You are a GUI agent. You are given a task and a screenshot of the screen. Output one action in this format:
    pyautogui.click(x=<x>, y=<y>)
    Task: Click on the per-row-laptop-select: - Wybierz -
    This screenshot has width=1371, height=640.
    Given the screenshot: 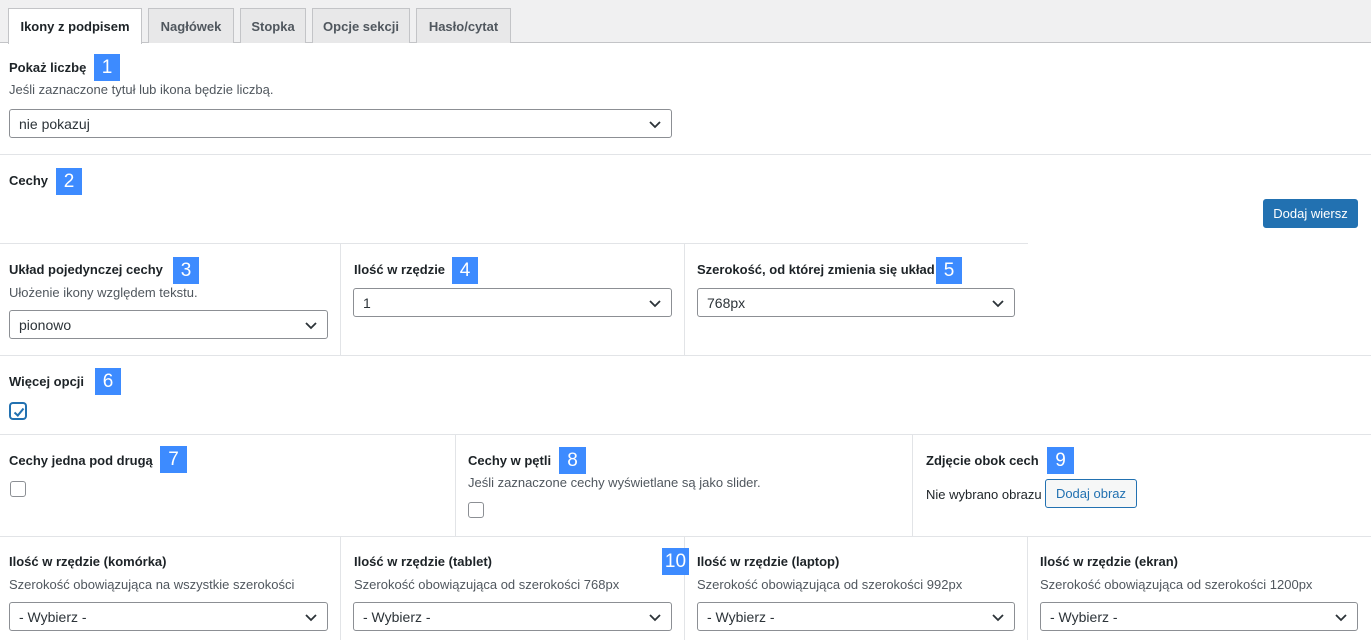 What is the action you would take?
    pyautogui.click(x=856, y=616)
    